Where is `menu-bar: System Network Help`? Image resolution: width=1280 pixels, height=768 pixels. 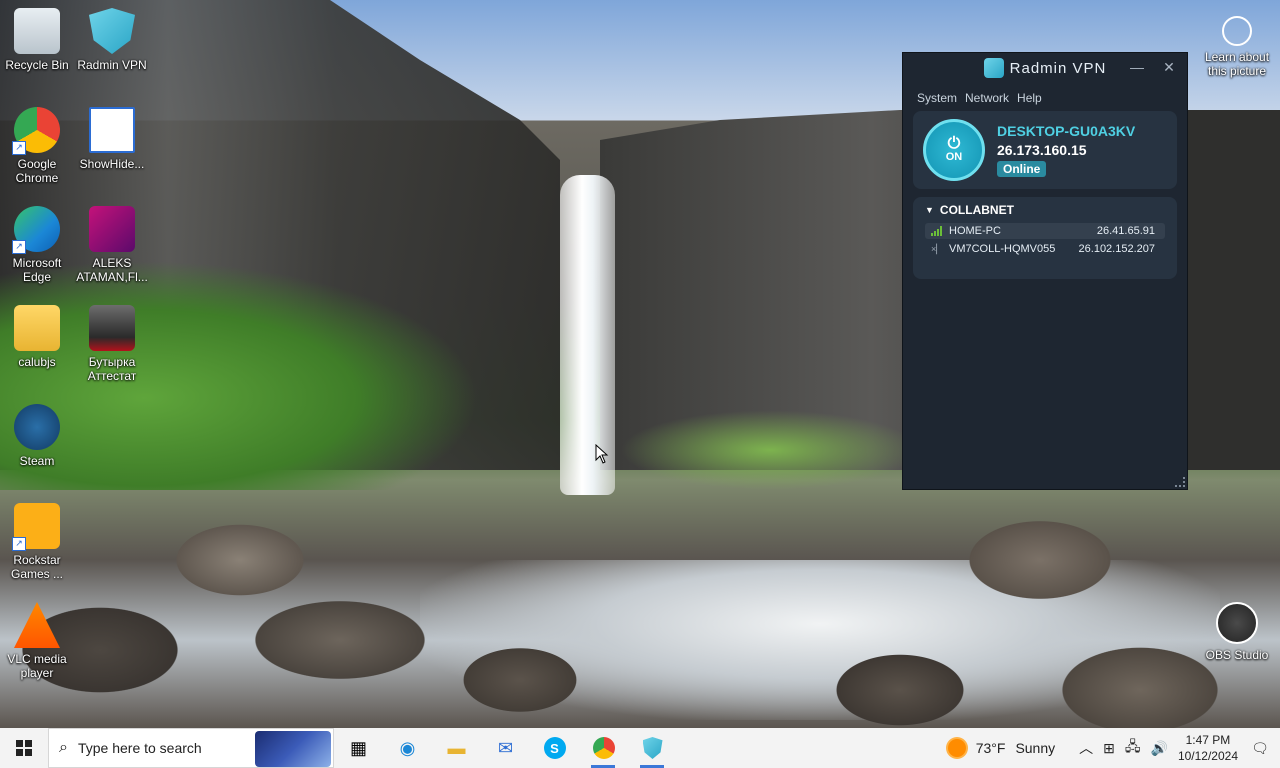 menu-bar: System Network Help is located at coordinates (1045, 94).